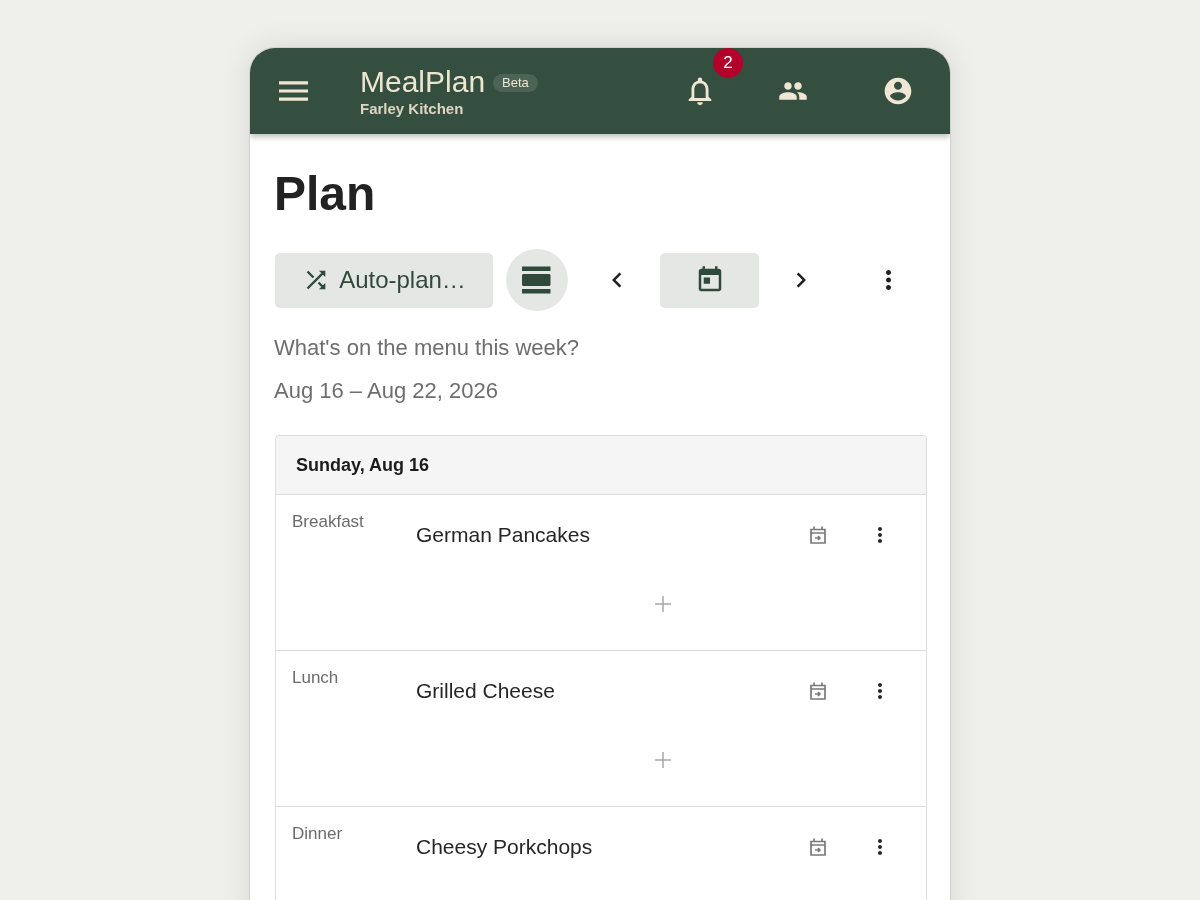  What do you see at coordinates (485, 691) in the screenshot?
I see `recipe-name: Grilled Cheese` at bounding box center [485, 691].